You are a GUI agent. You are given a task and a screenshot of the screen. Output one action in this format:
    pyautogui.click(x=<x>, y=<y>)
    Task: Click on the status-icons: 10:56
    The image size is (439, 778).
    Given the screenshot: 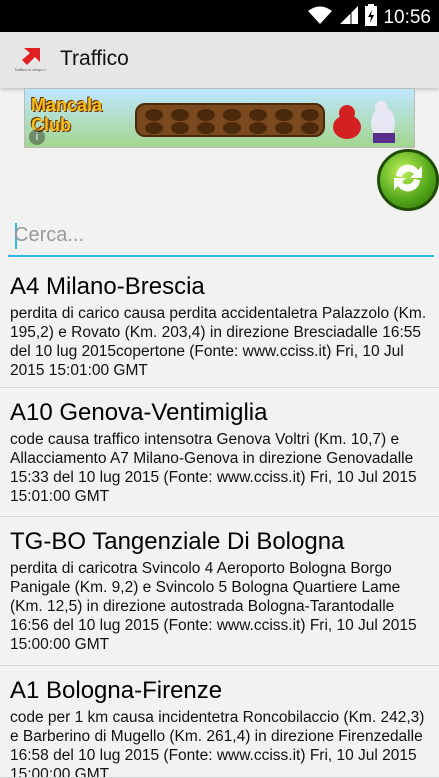 What is the action you would take?
    pyautogui.click(x=369, y=17)
    